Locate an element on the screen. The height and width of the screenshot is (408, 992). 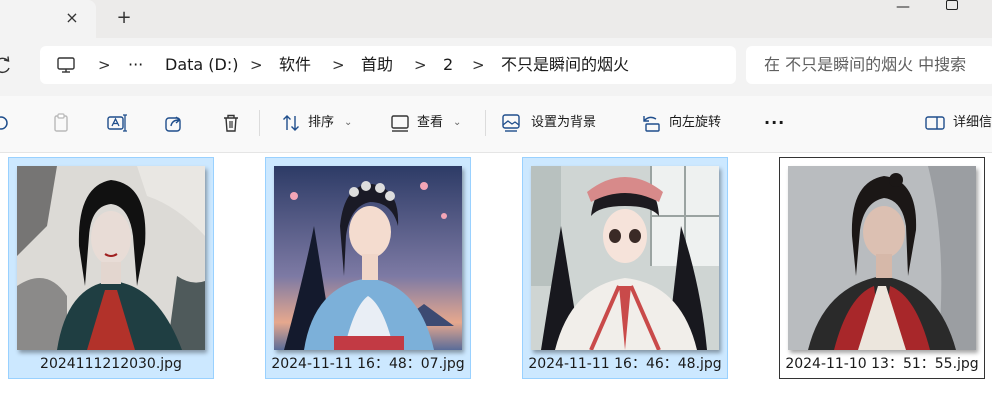
file-name: 2024111212030.jpg is located at coordinates (111, 364).